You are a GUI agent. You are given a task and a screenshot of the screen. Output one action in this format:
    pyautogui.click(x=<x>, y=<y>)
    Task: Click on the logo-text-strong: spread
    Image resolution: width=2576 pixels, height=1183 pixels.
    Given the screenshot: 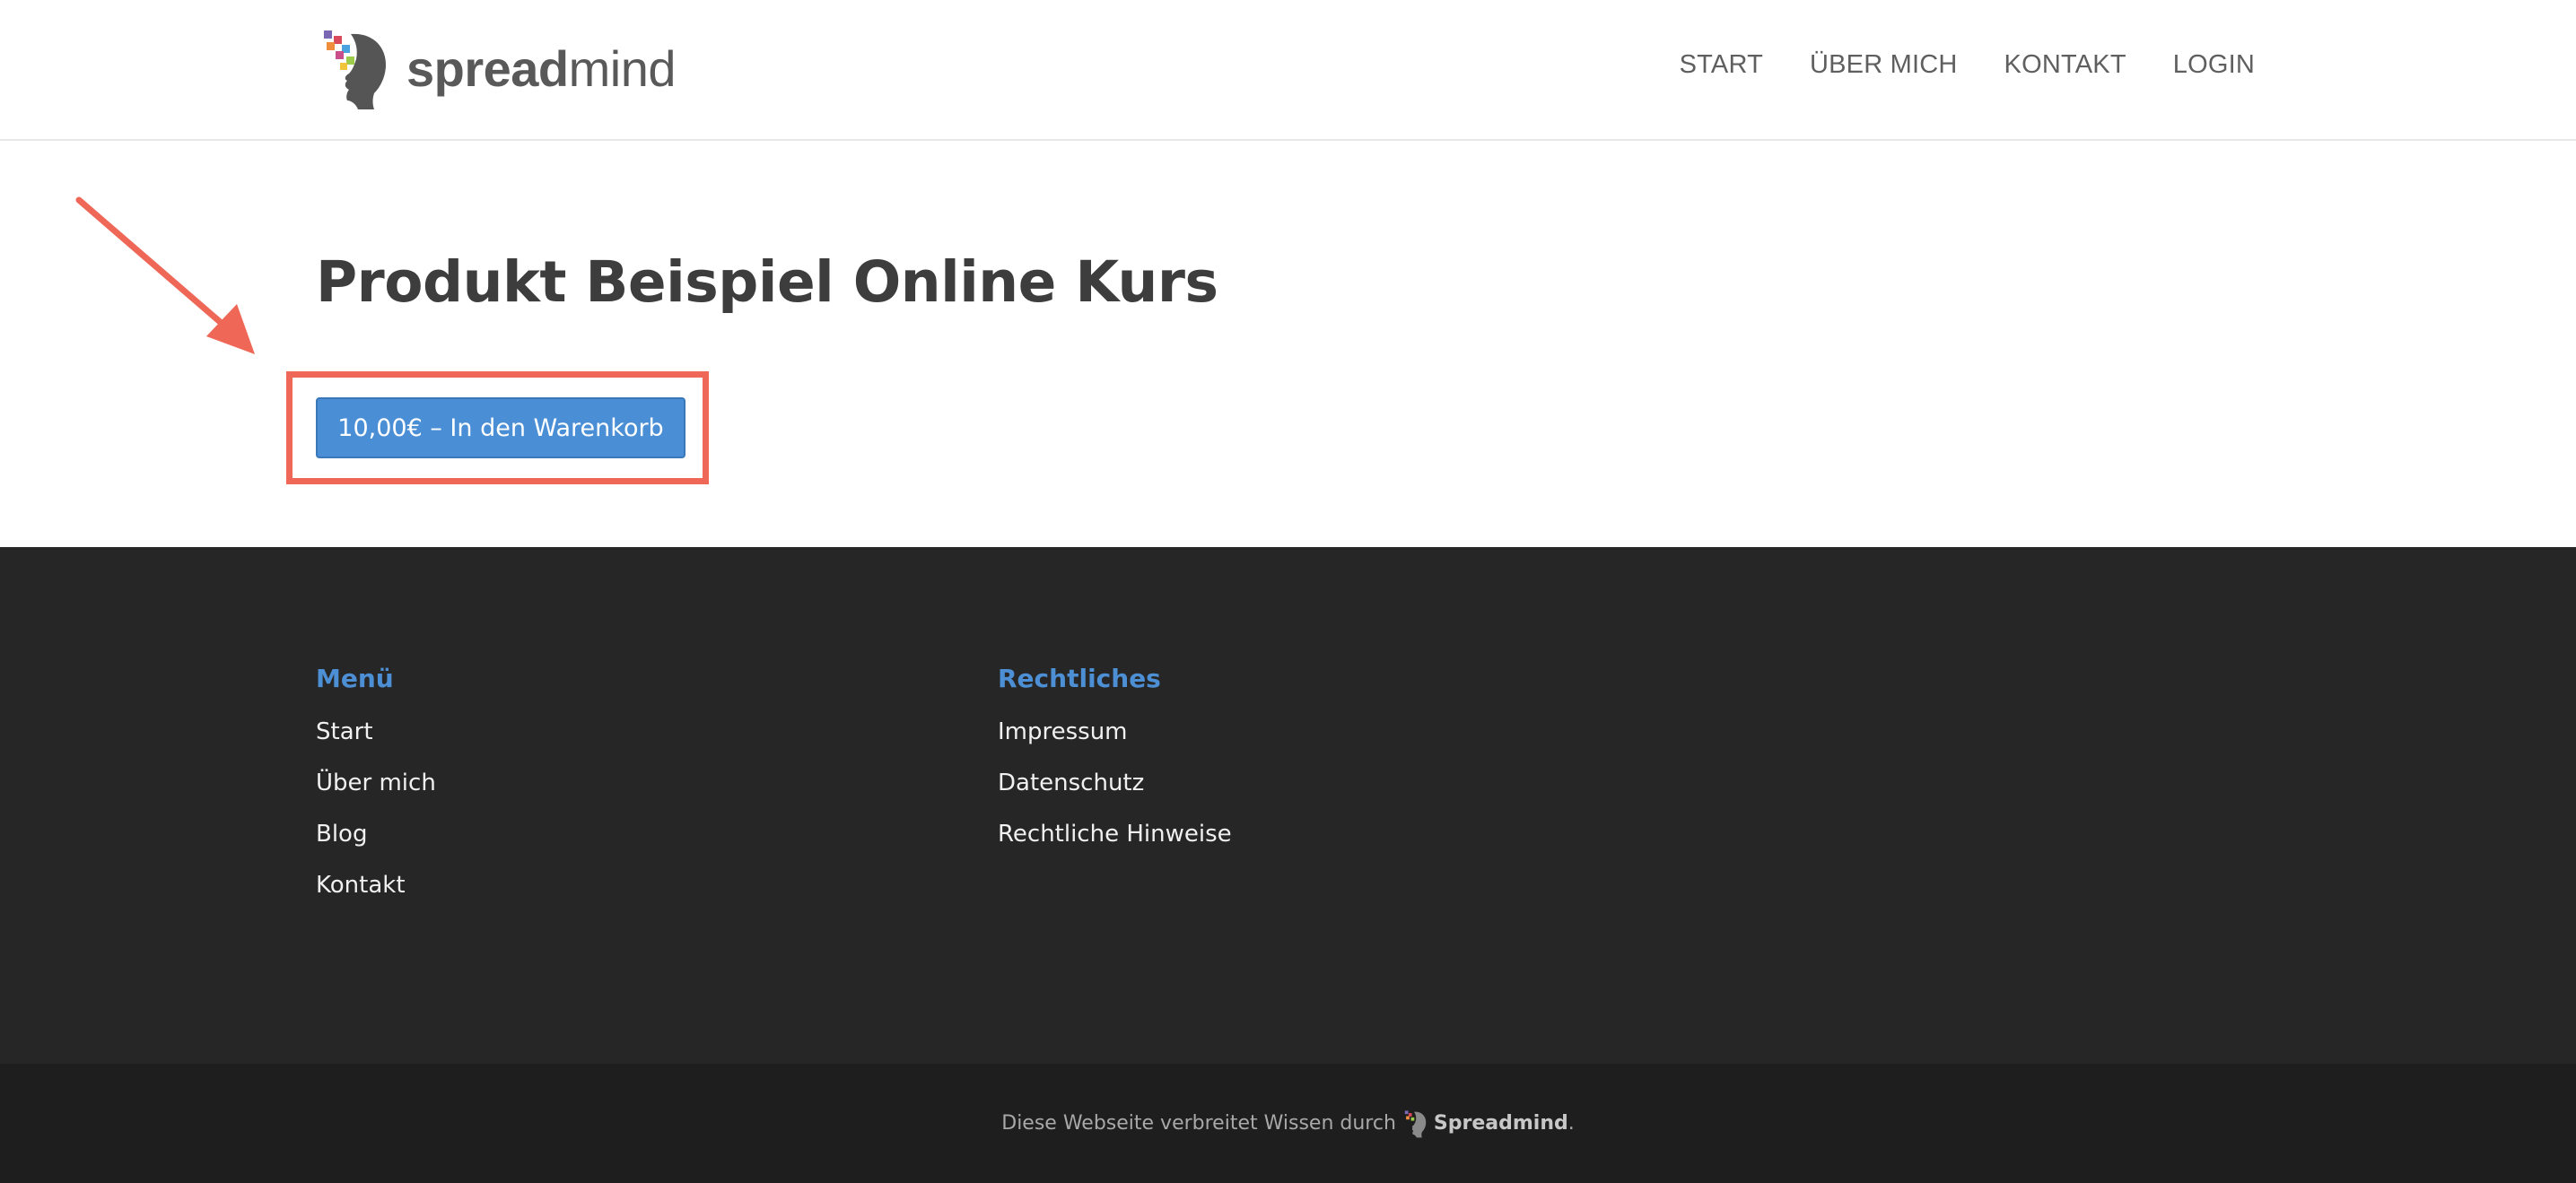 What is the action you would take?
    pyautogui.click(x=488, y=68)
    